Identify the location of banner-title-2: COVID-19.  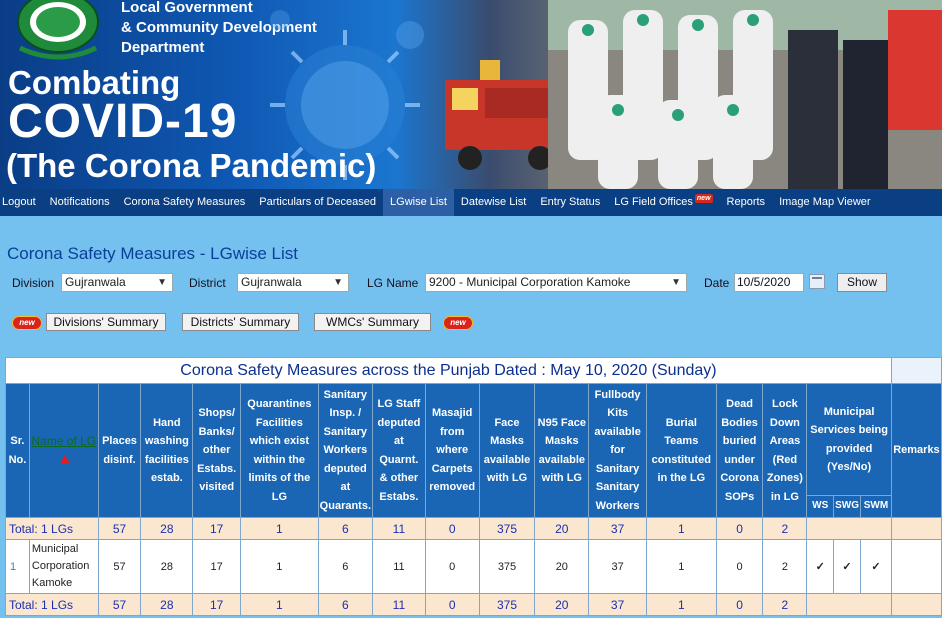
(123, 121).